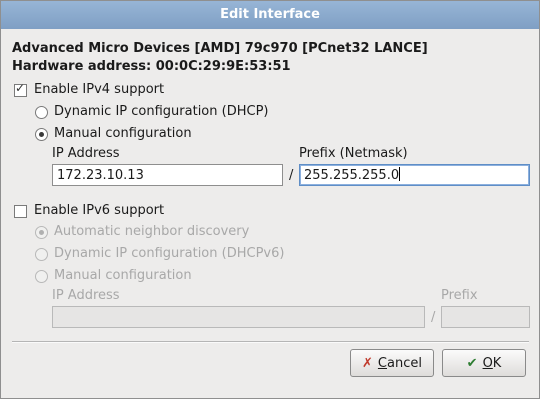  What do you see at coordinates (367, 363) in the screenshot?
I see `x-icon: ✗` at bounding box center [367, 363].